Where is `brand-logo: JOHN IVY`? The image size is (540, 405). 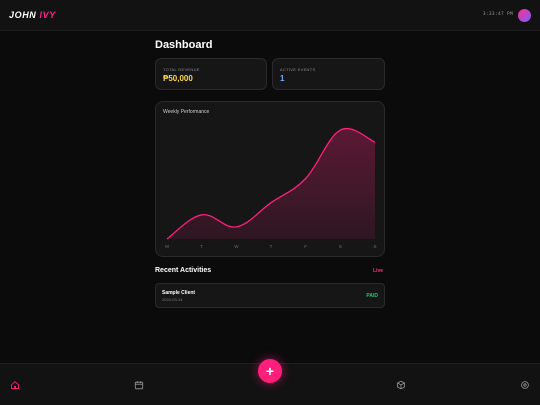
brand-logo: JOHN IVY is located at coordinates (32, 15).